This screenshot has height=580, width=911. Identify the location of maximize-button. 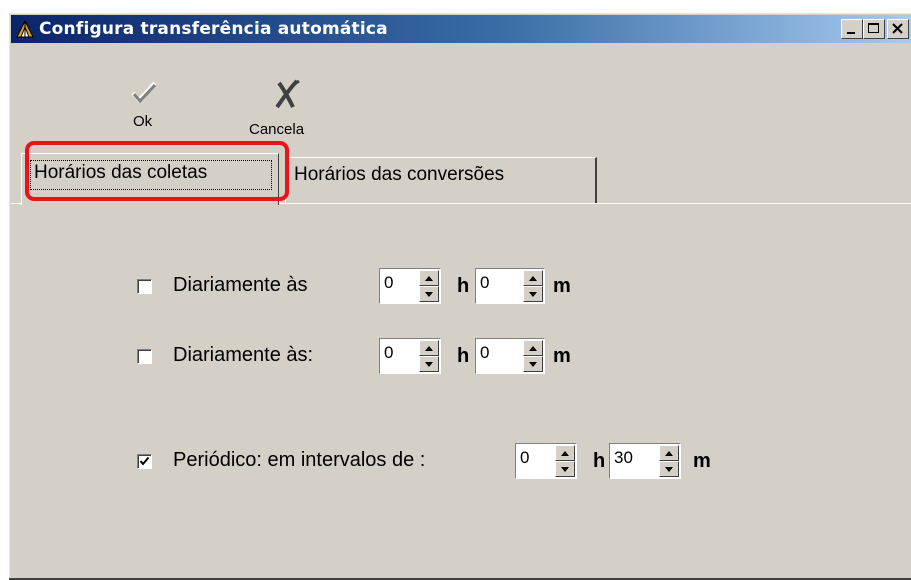
(874, 29).